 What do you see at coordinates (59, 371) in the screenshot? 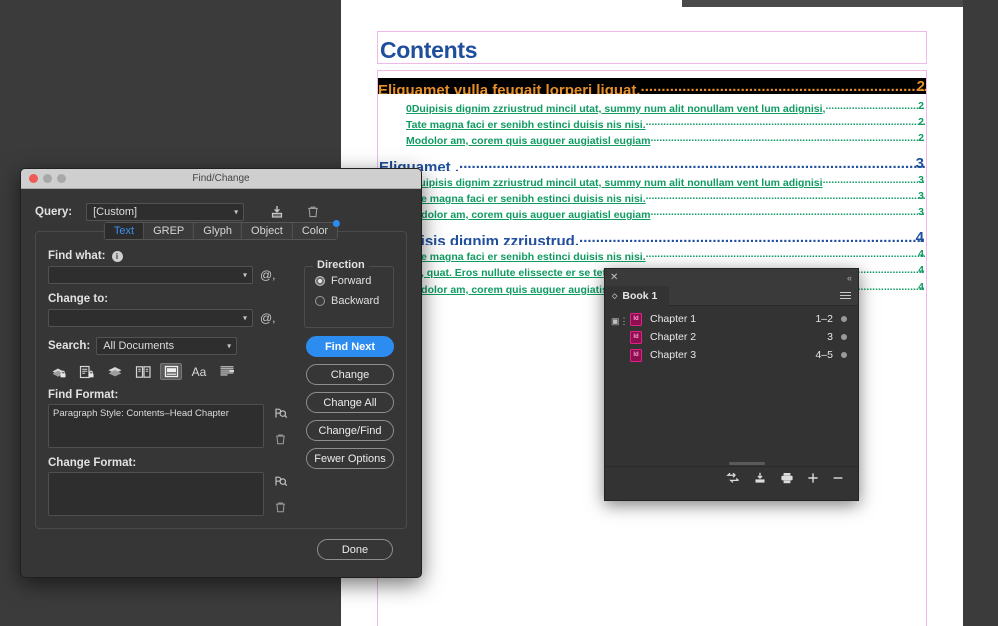
I see `include-locked-layers-icon` at bounding box center [59, 371].